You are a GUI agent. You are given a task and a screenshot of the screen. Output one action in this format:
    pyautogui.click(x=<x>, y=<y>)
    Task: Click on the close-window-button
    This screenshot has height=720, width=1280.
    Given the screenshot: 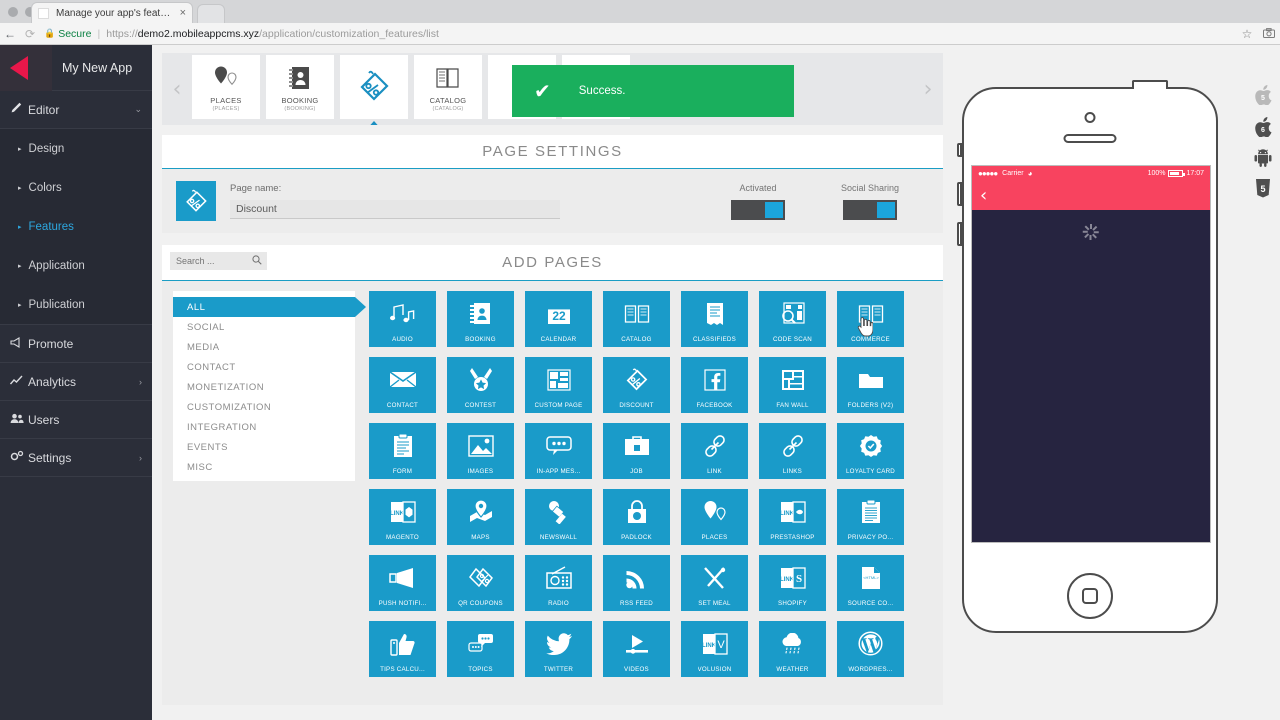 What is the action you would take?
    pyautogui.click(x=13, y=12)
    